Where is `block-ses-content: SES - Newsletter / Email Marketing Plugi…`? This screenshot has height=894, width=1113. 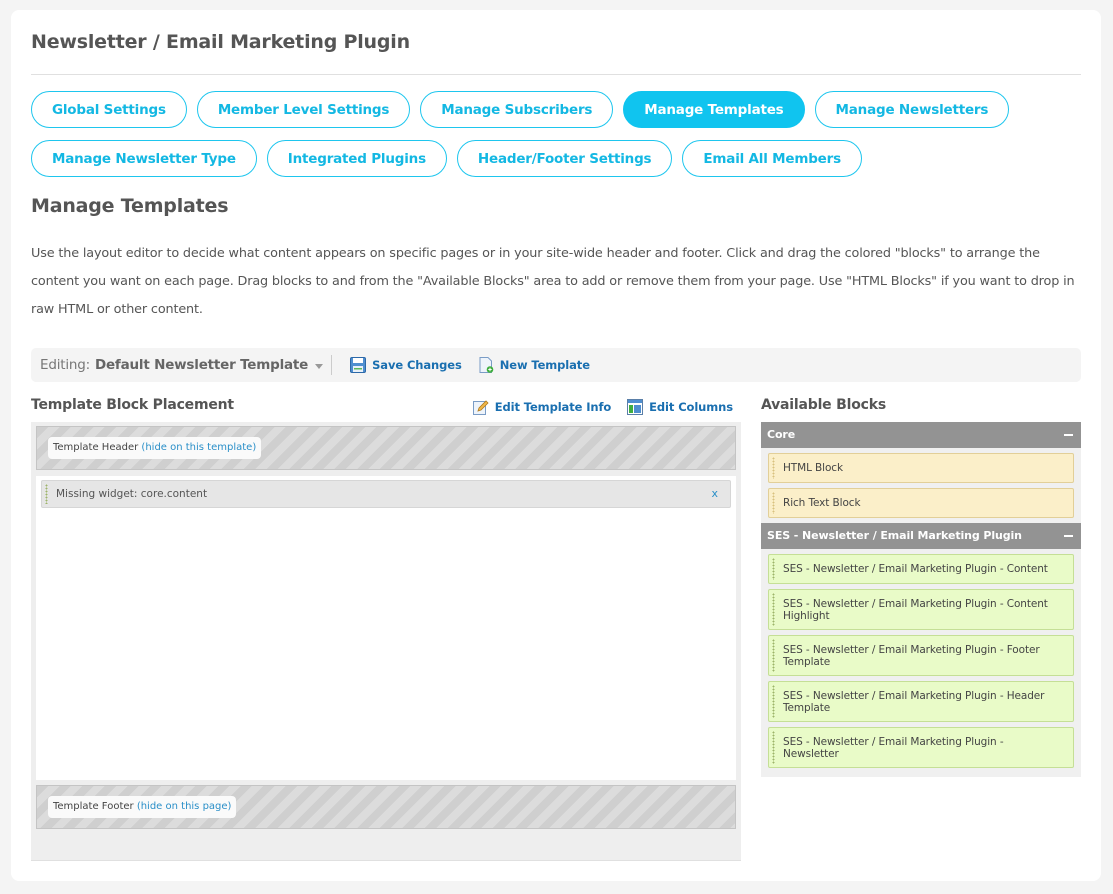 block-ses-content: SES - Newsletter / Email Marketing Plugi… is located at coordinates (921, 569).